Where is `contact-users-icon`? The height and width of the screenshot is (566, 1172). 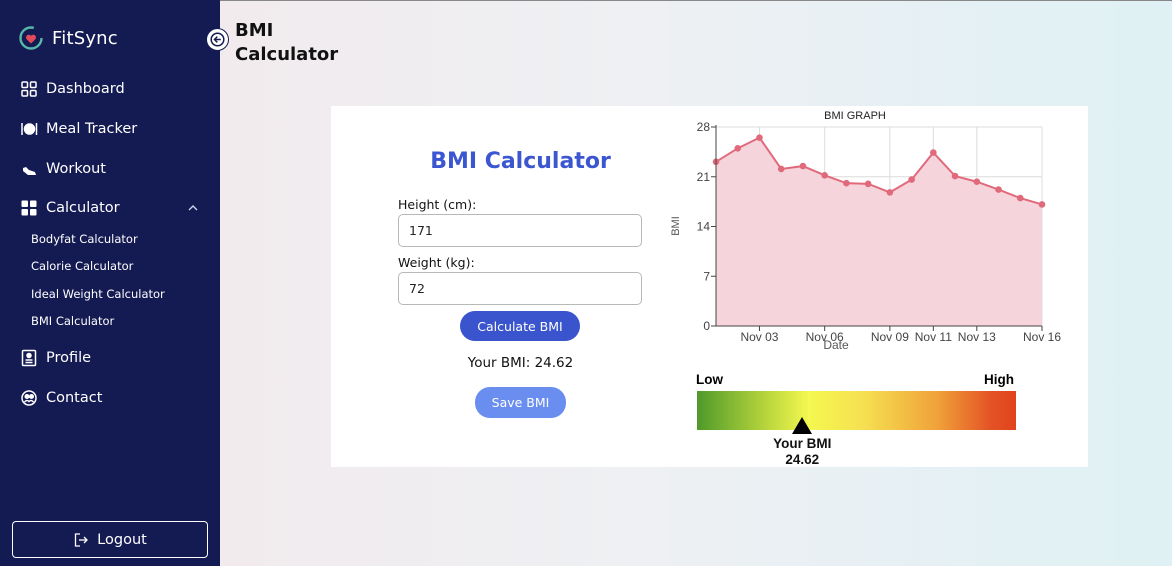
contact-users-icon is located at coordinates (29, 398).